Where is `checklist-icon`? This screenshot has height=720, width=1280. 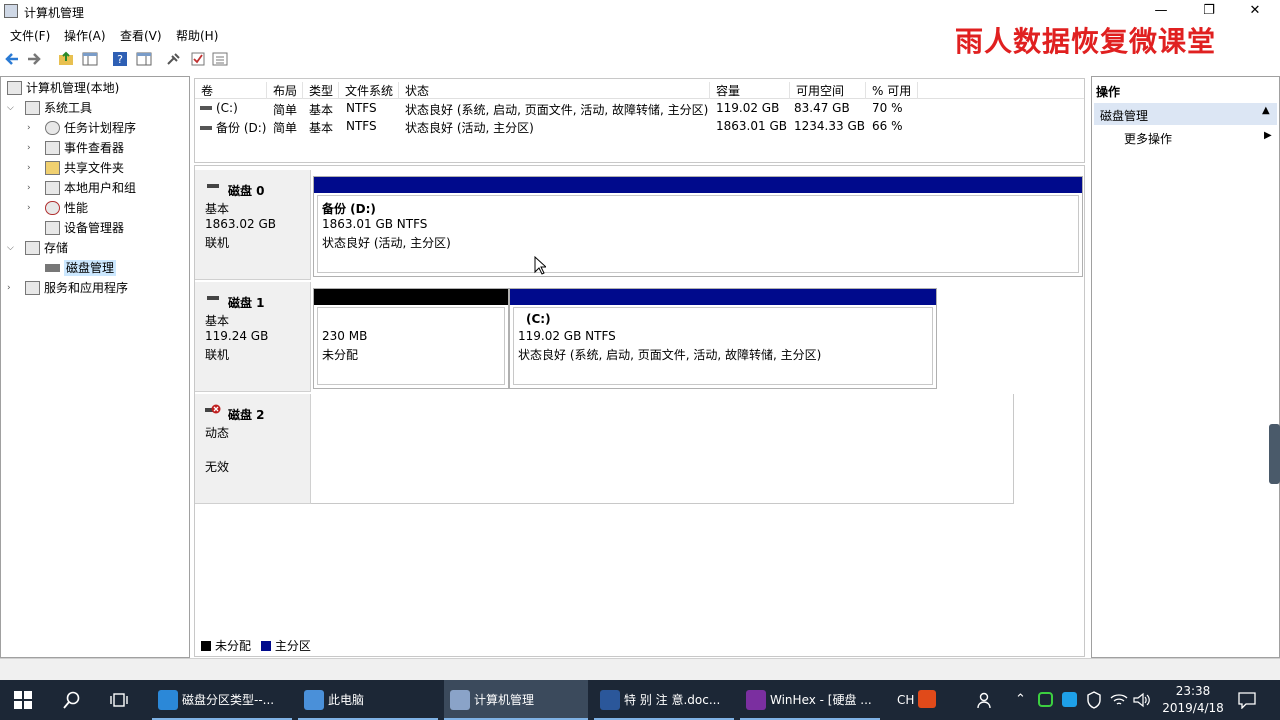 checklist-icon is located at coordinates (198, 59).